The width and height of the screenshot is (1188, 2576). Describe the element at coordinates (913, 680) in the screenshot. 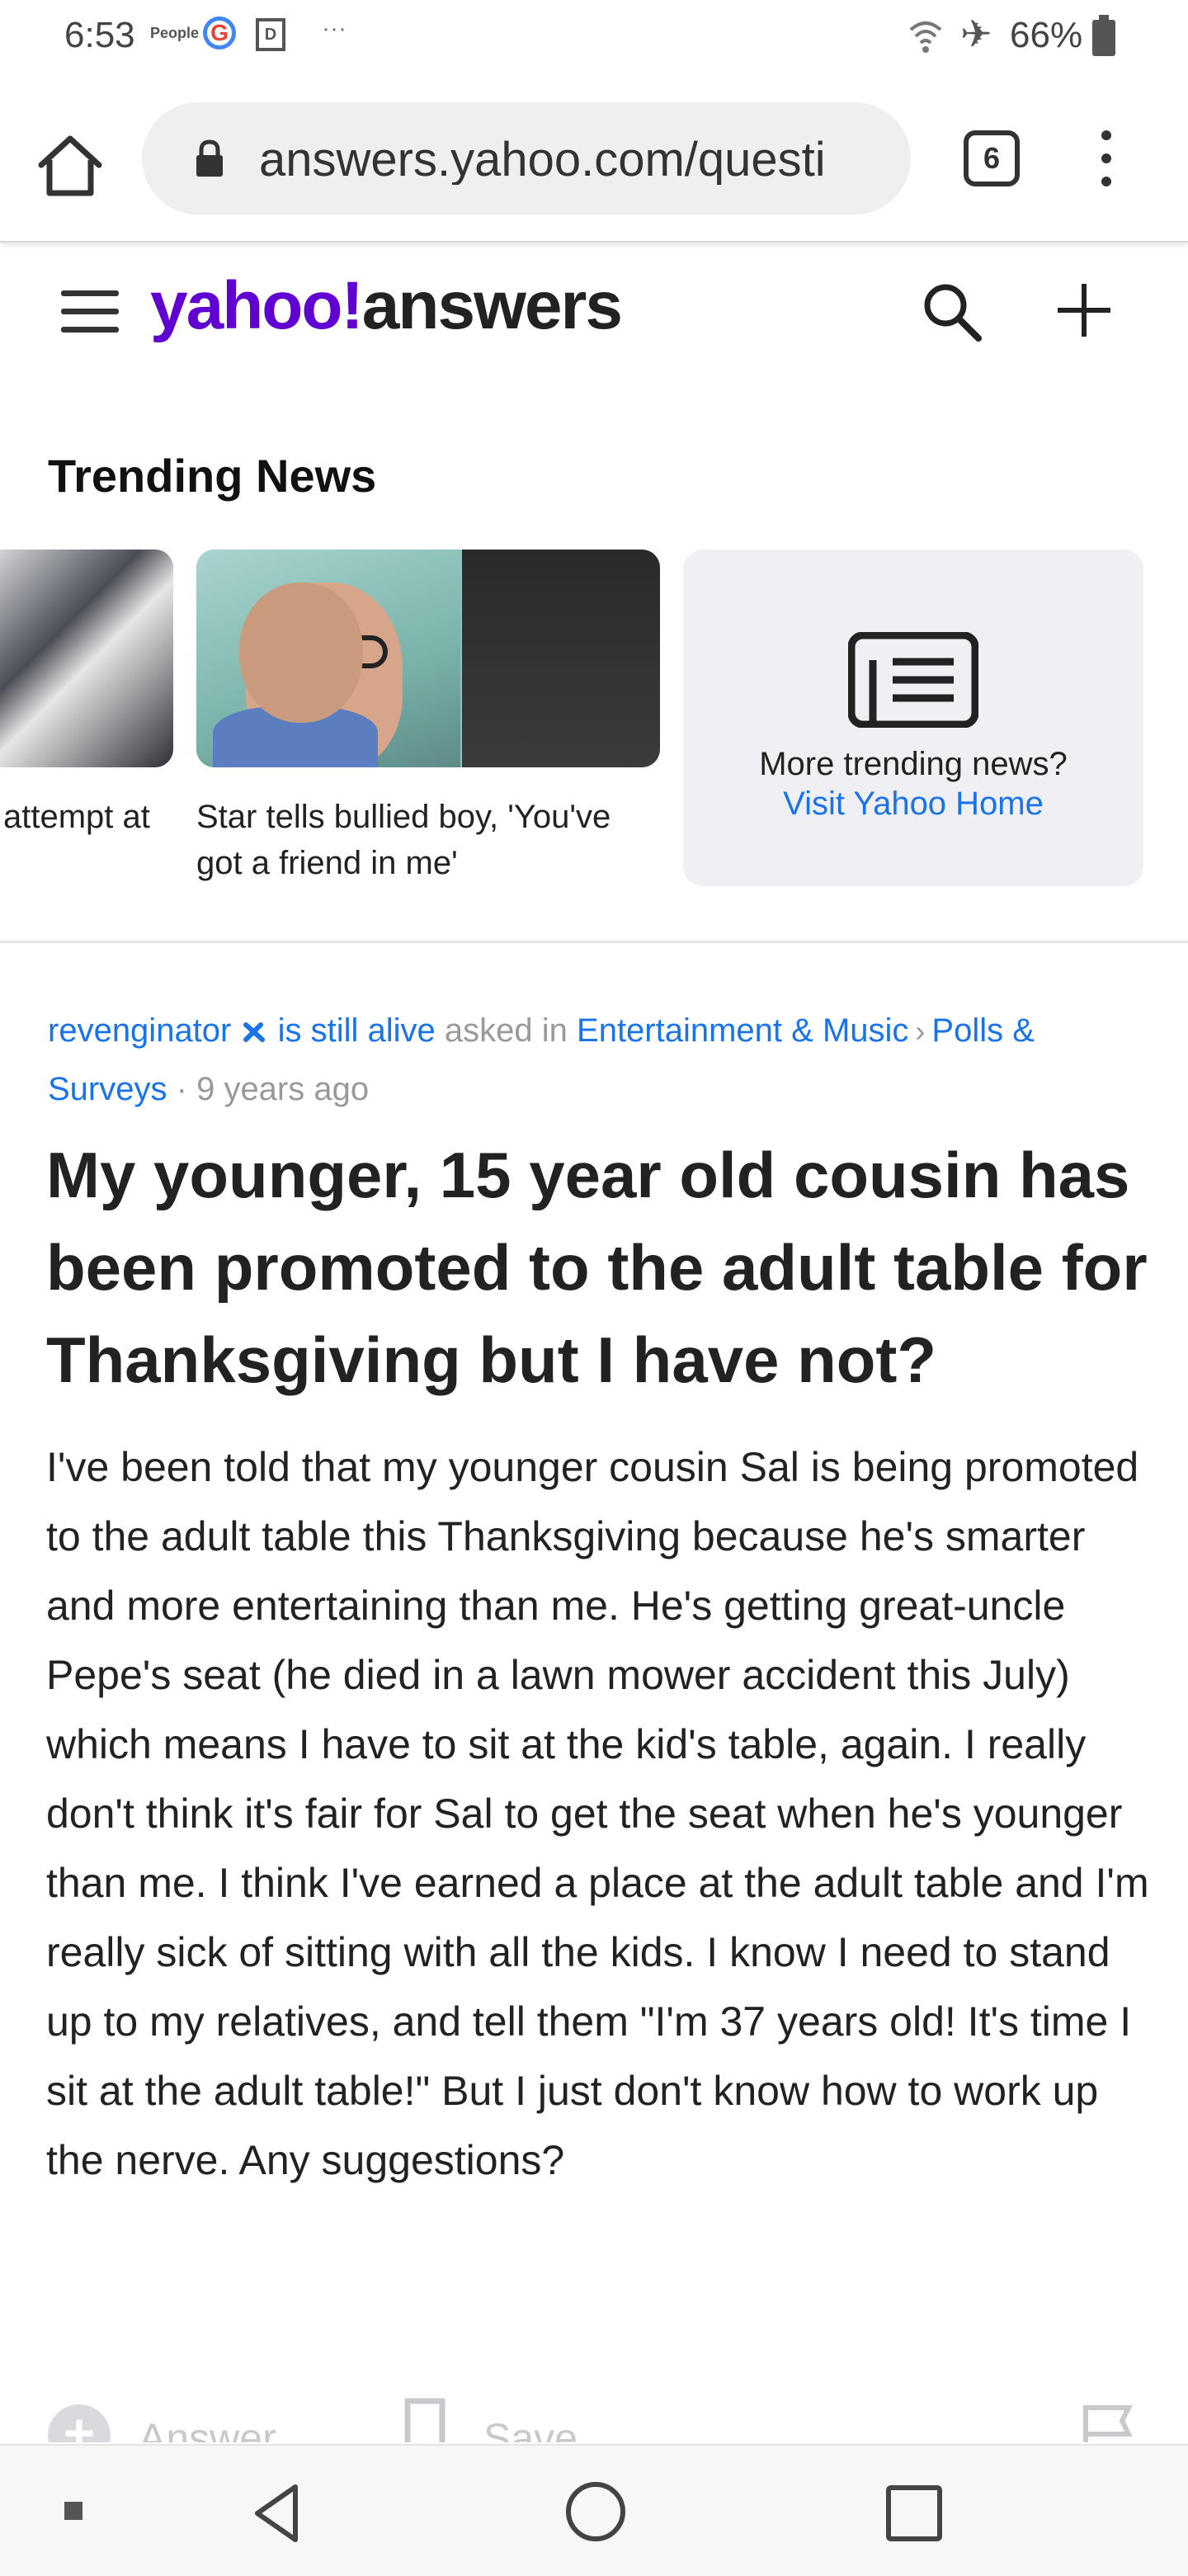

I see `newspaper-icon` at that location.